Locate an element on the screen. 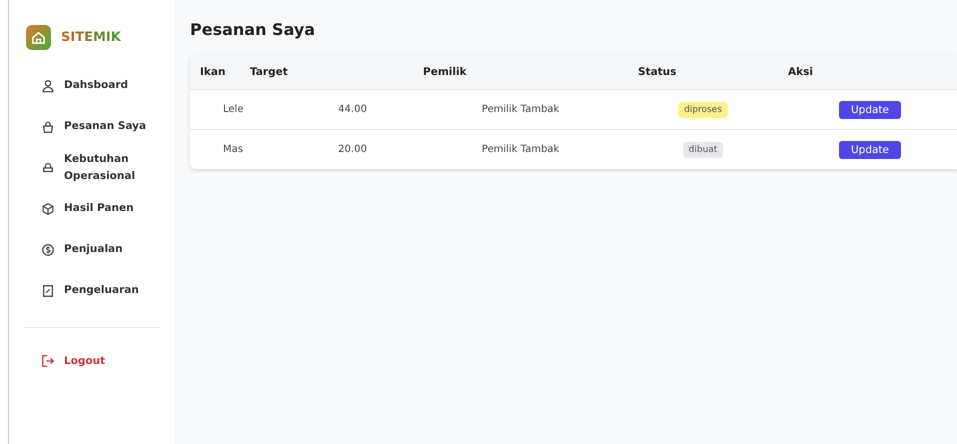 This screenshot has width=957, height=444. sidebar-item: Dahsboard is located at coordinates (96, 85).